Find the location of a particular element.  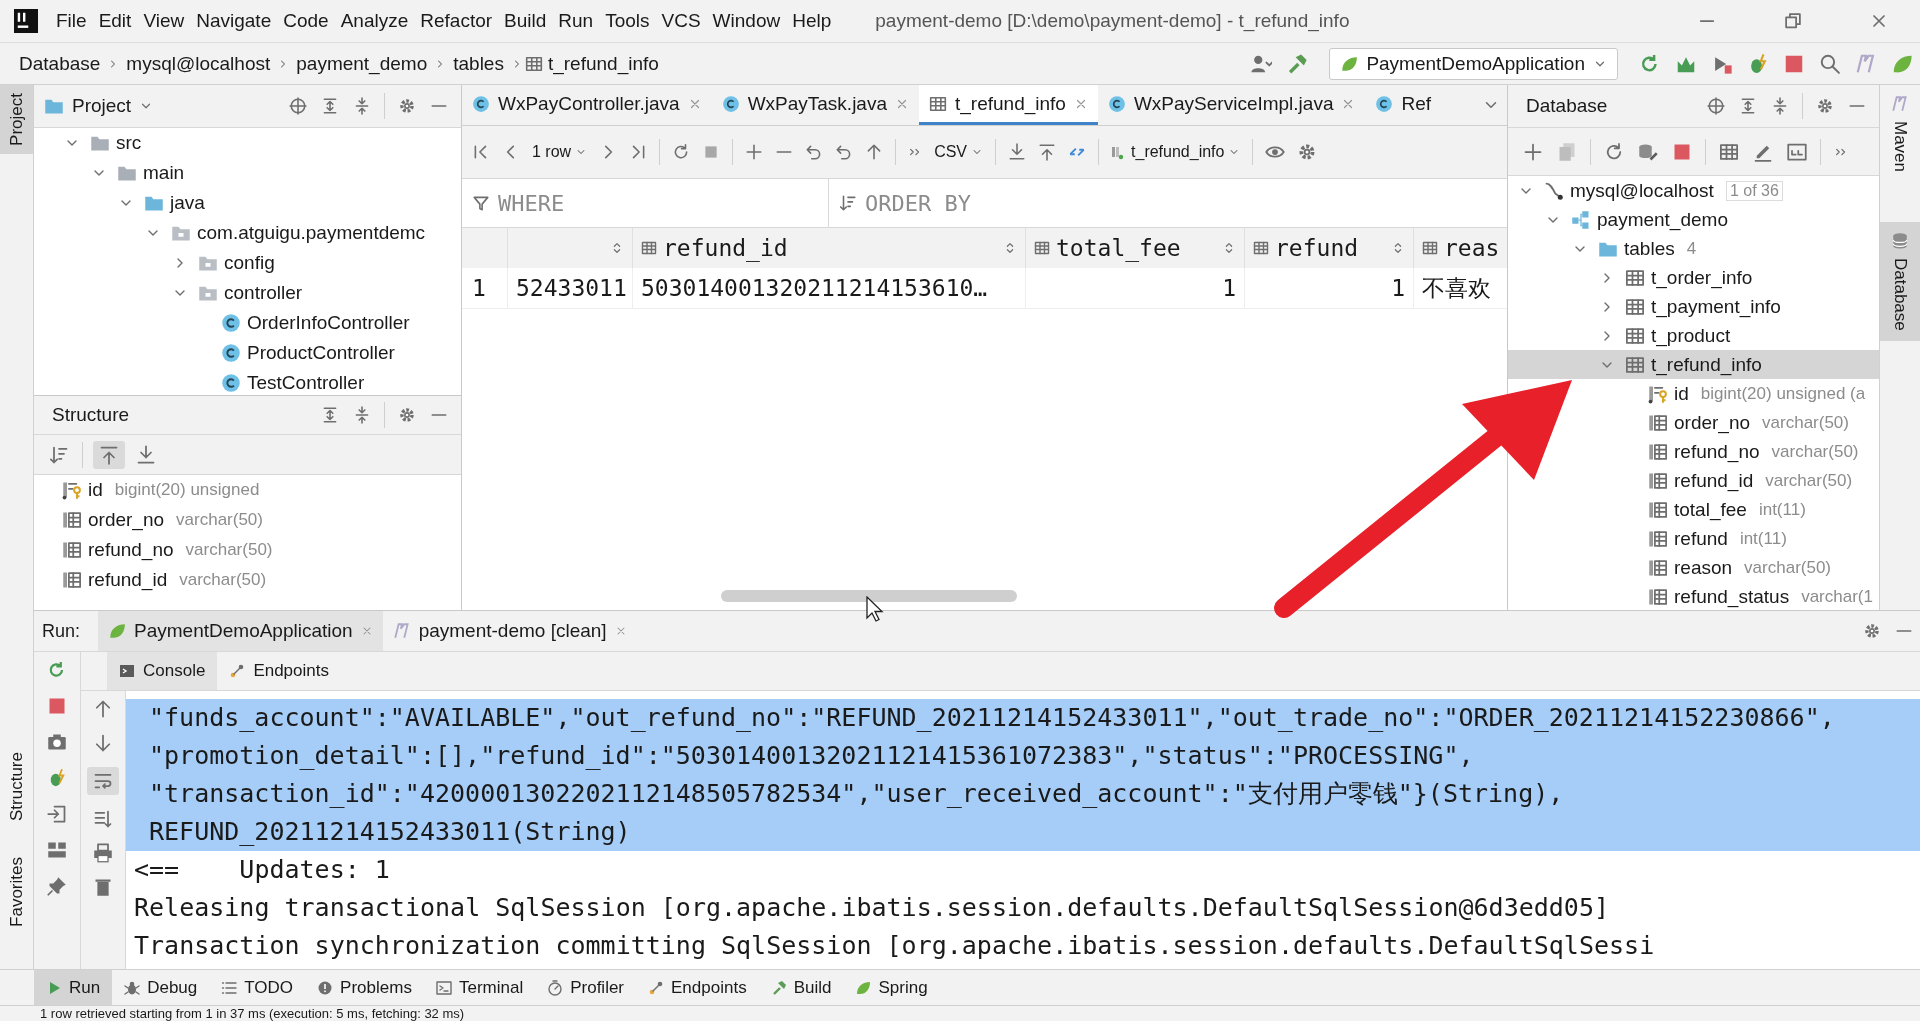

filter-icon is located at coordinates (481, 203).